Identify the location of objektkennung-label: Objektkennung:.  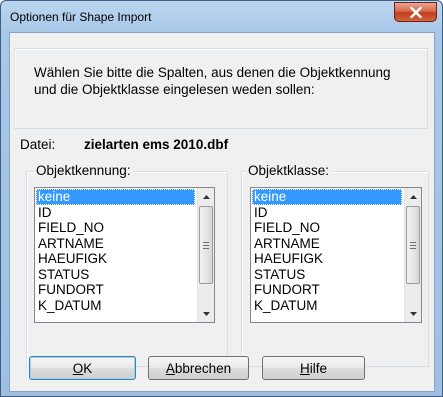
(83, 170).